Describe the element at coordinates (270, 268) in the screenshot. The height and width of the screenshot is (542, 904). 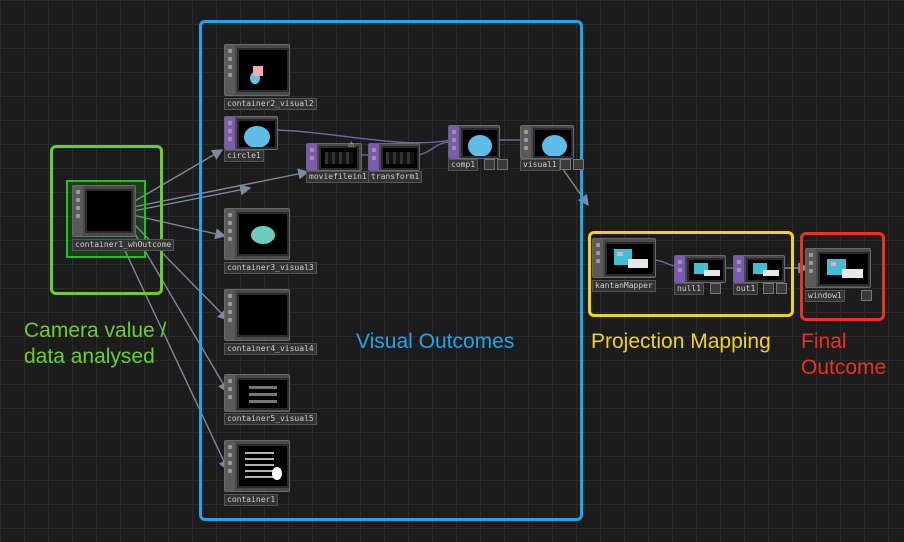
I see `node-label: container3_visual3` at that location.